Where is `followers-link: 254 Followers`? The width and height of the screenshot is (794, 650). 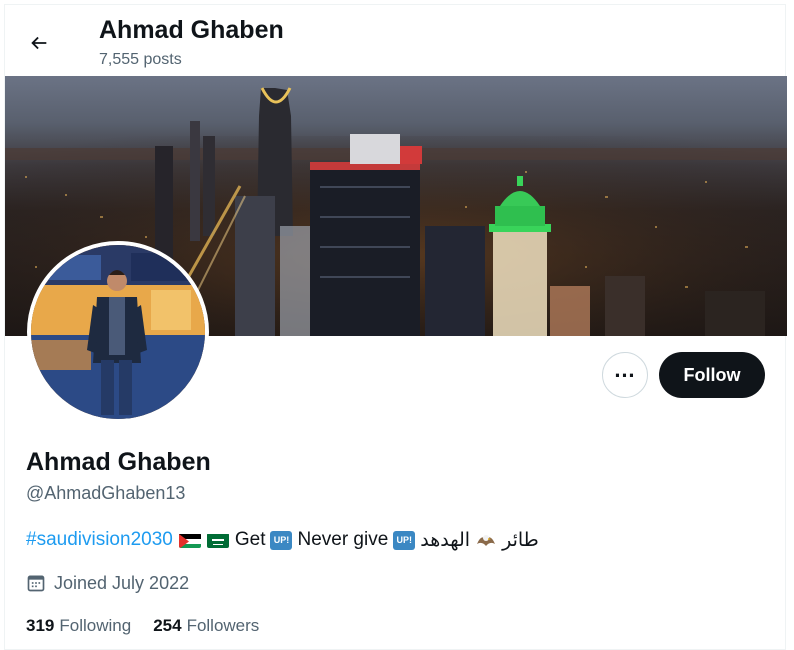 followers-link: 254 Followers is located at coordinates (206, 626).